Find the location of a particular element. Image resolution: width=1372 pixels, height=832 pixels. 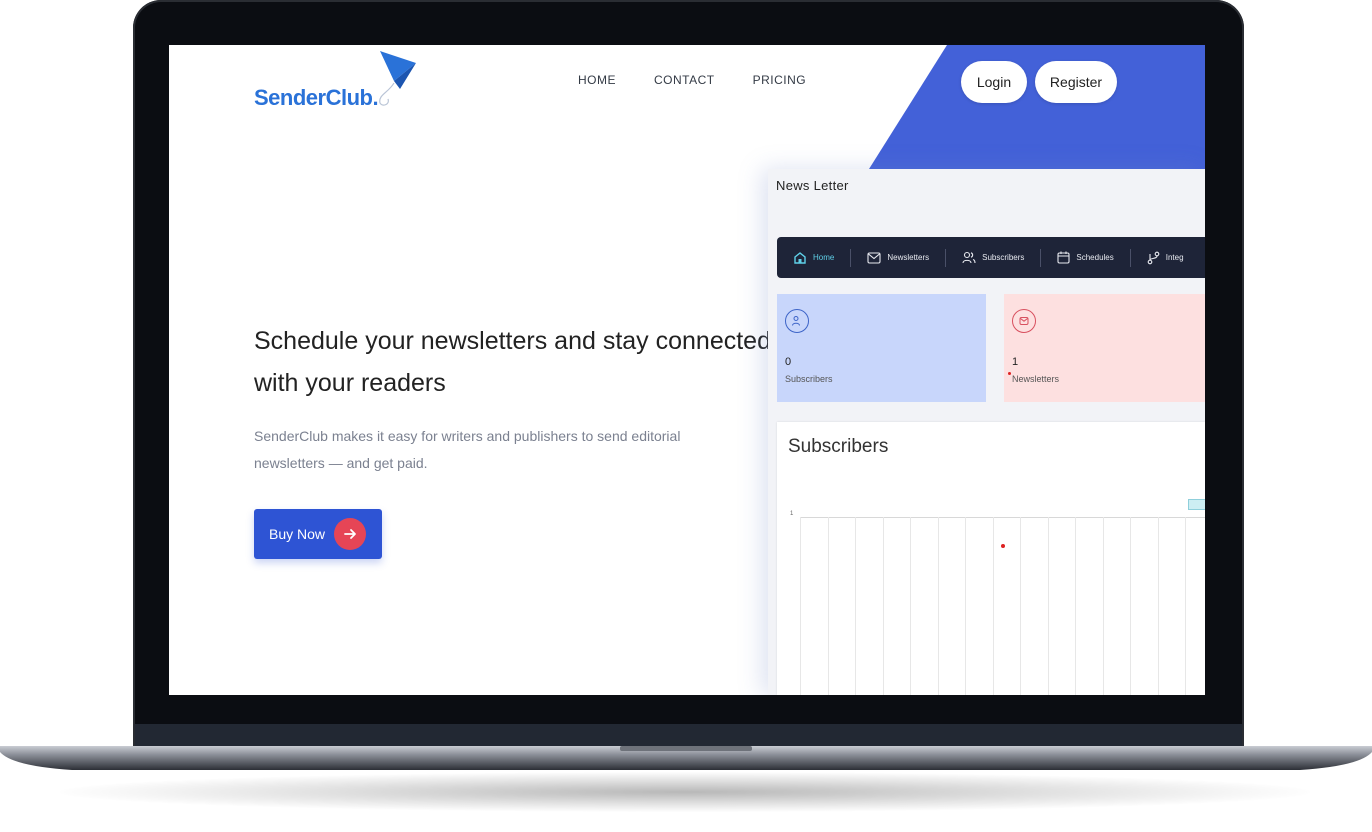

dashboard-title: News Letter is located at coordinates (812, 185).